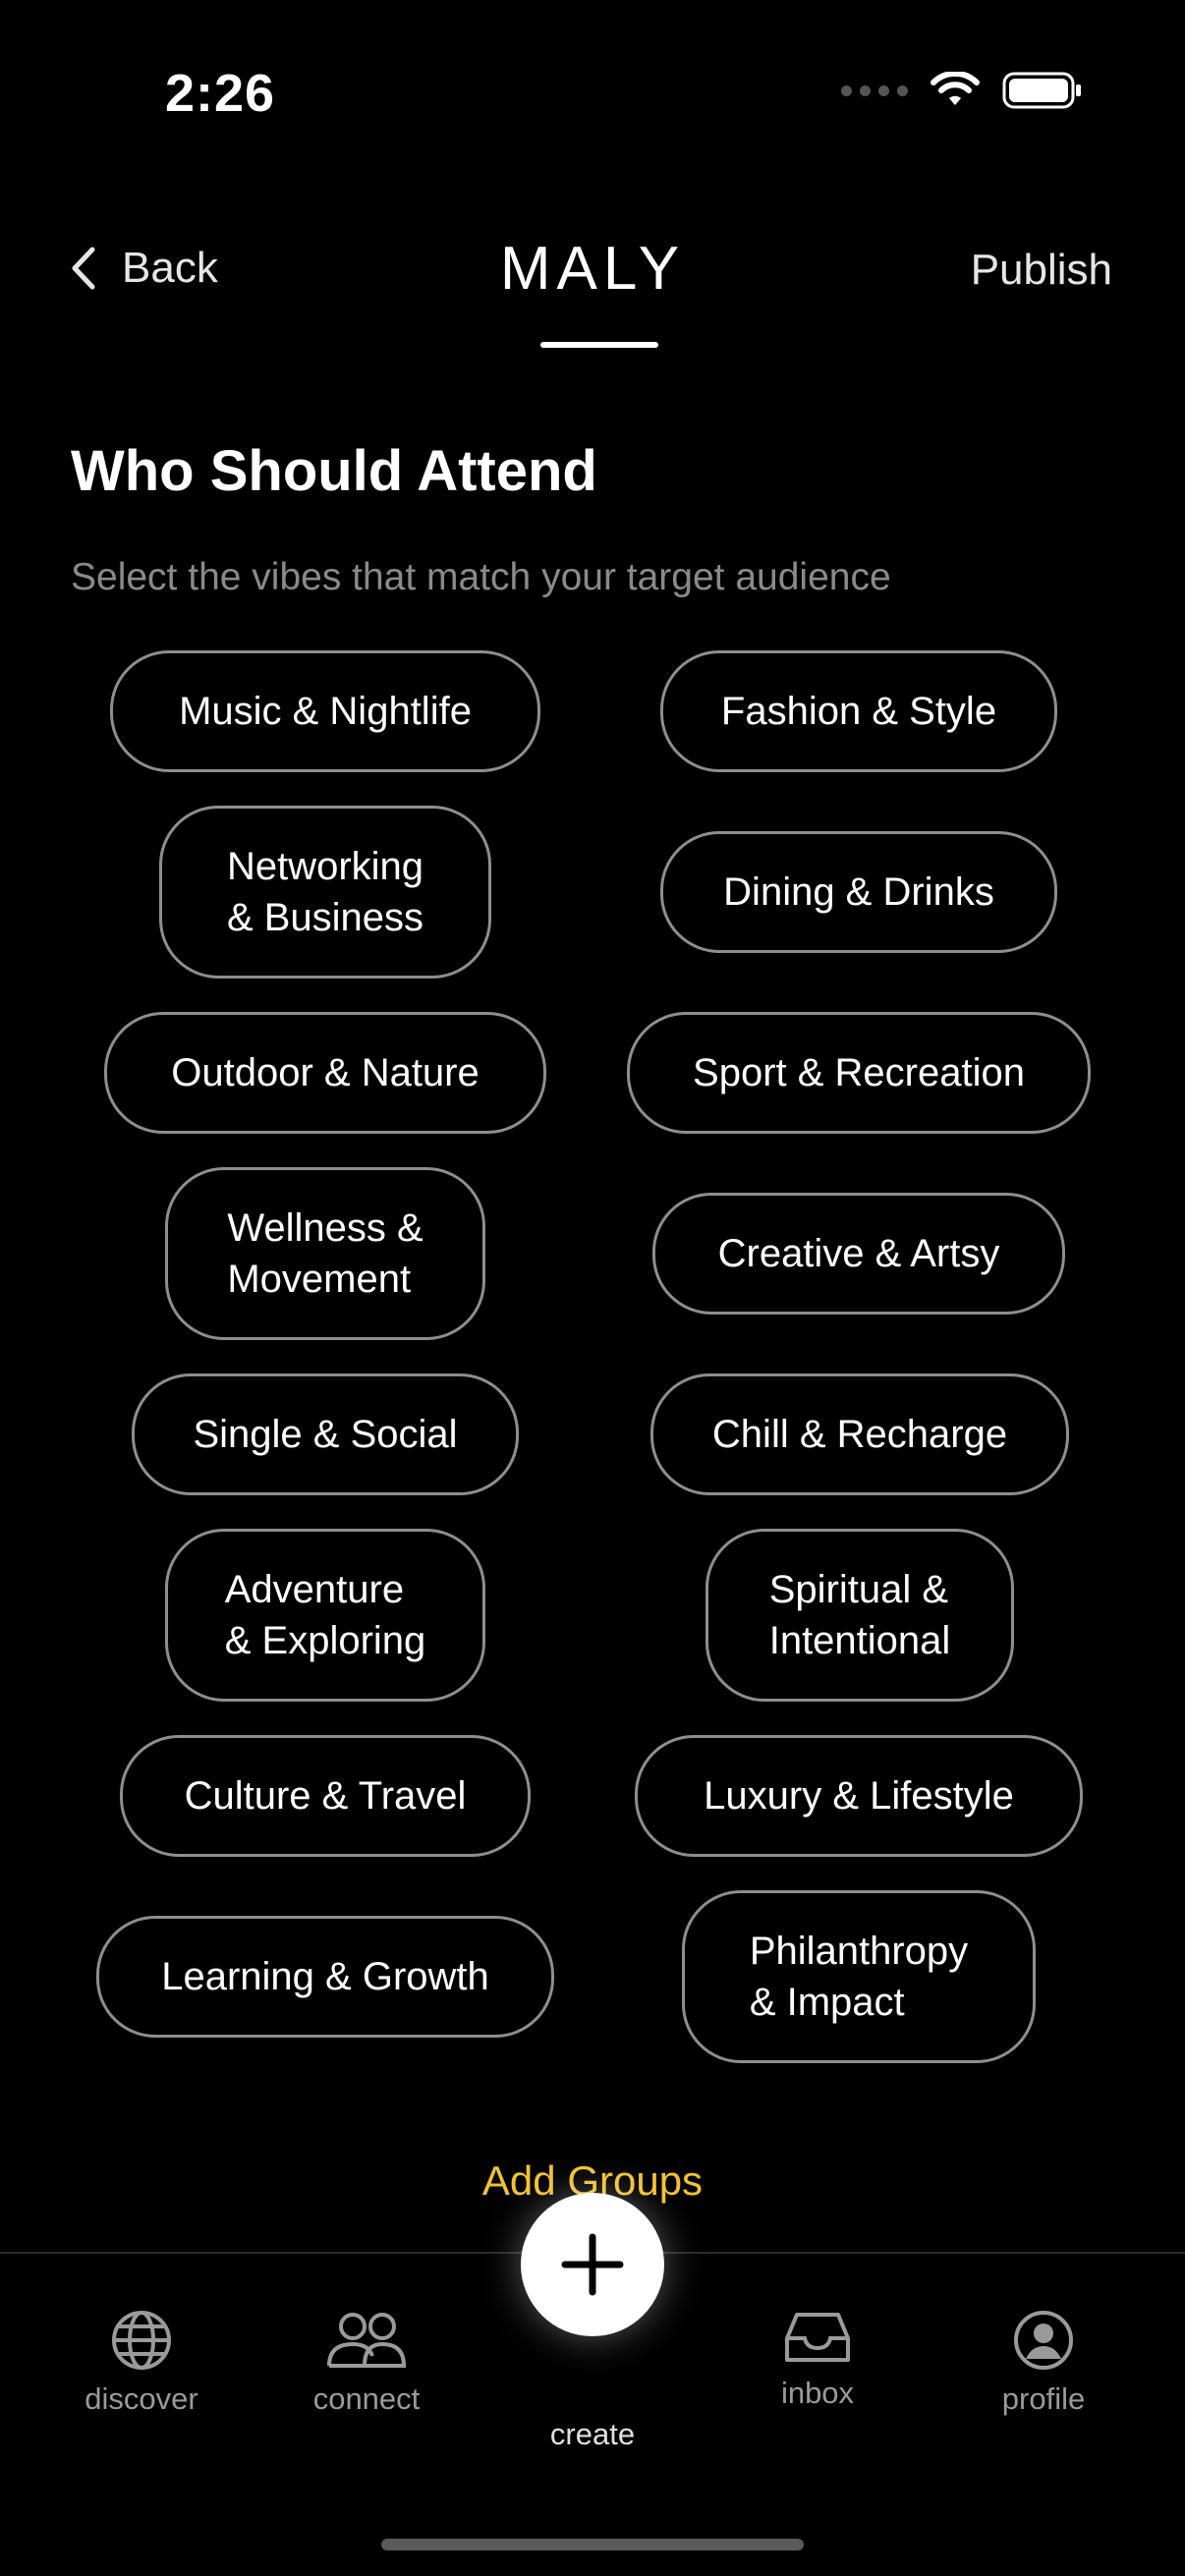 Image resolution: width=1185 pixels, height=2576 pixels. What do you see at coordinates (367, 2398) in the screenshot?
I see `tab-label: connect` at bounding box center [367, 2398].